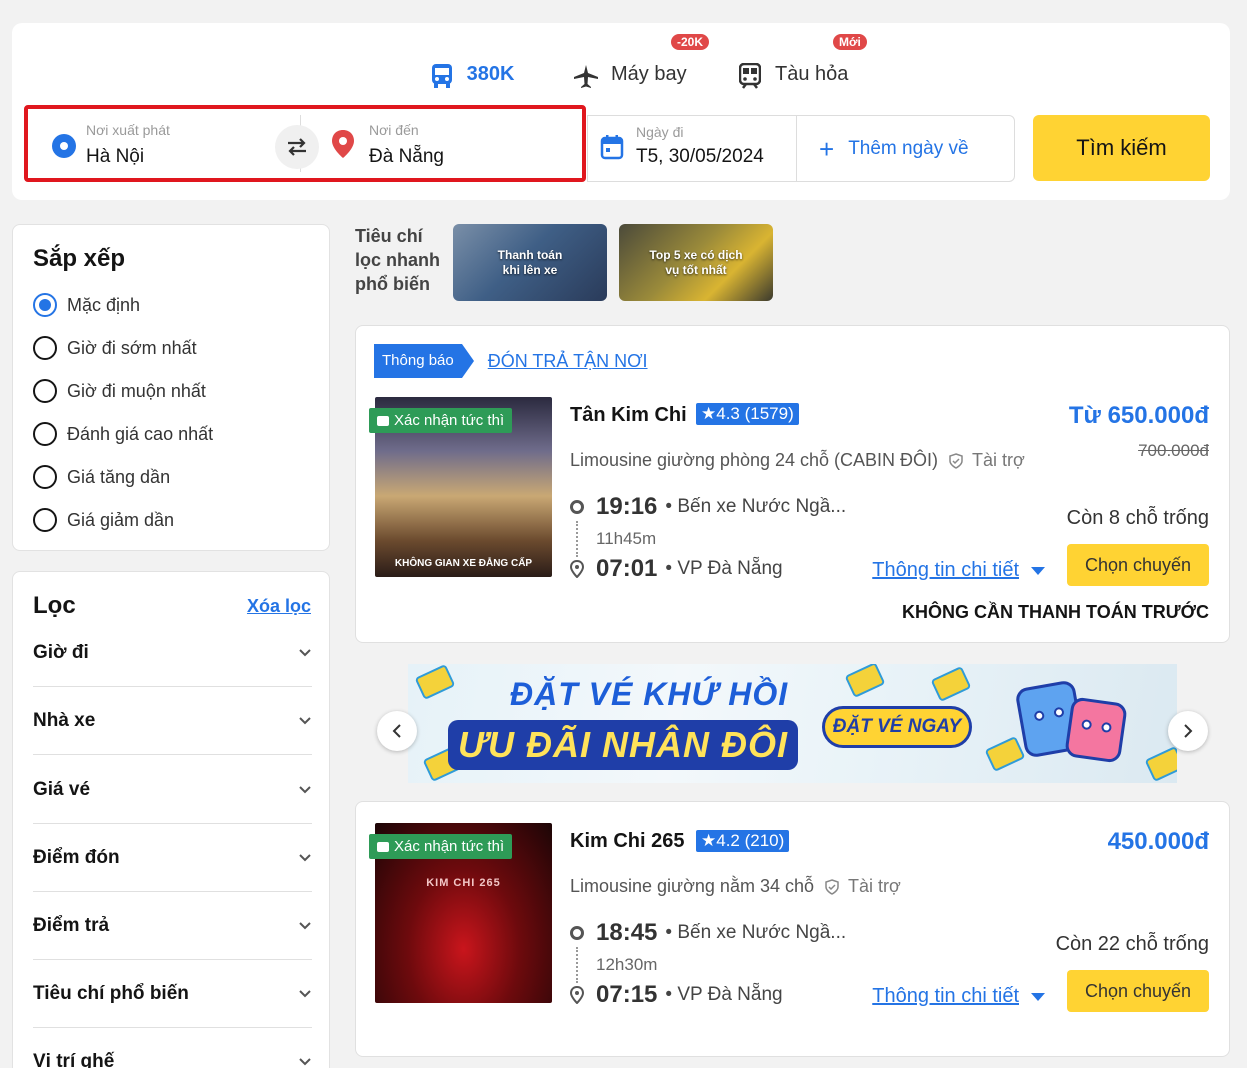 The width and height of the screenshot is (1247, 1068). Describe the element at coordinates (172, 1048) in the screenshot. I see `filter-seat-position: Vị trí ghế` at that location.